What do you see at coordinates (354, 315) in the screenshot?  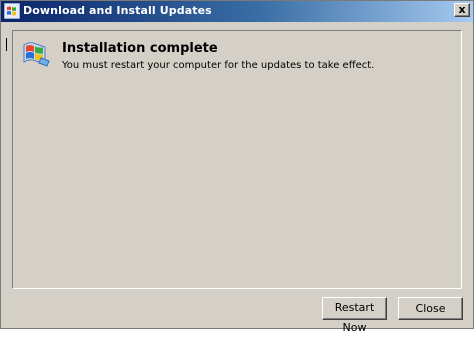 I see `restart-now-button: Restart Now` at bounding box center [354, 315].